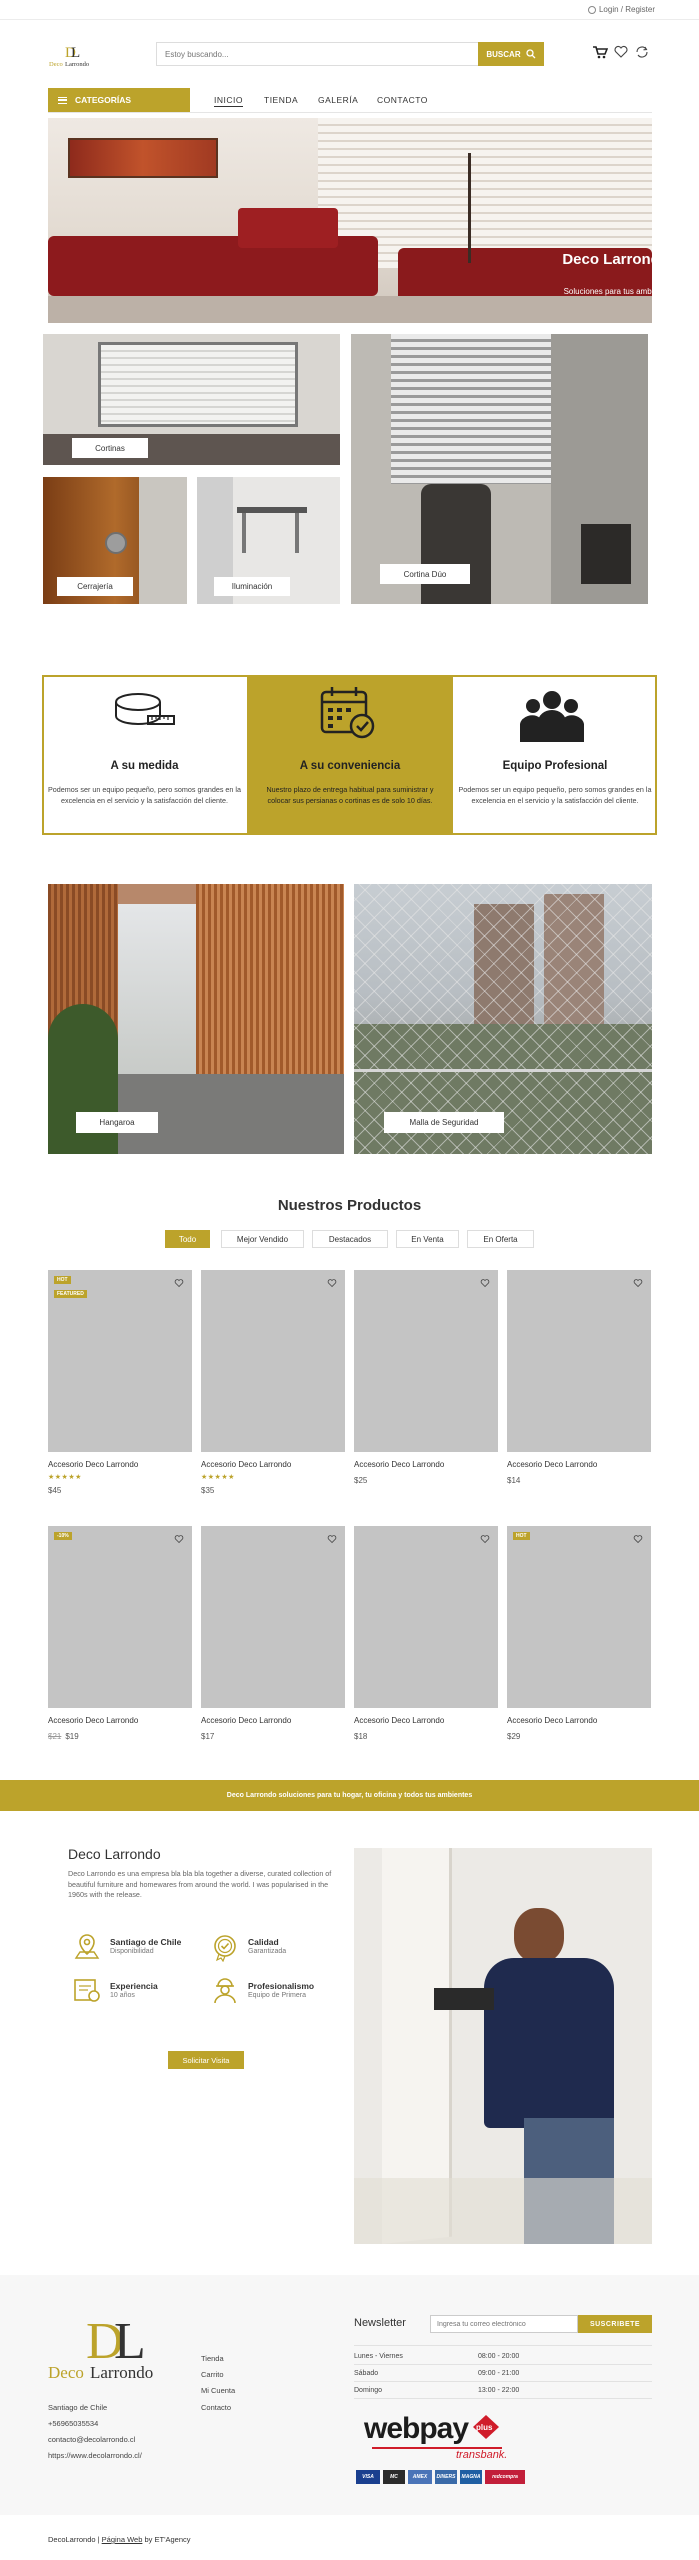 This screenshot has height=2560, width=699. Describe the element at coordinates (218, 2390) in the screenshot. I see `footer-link-mi-cuenta: Mi Cuenta` at that location.